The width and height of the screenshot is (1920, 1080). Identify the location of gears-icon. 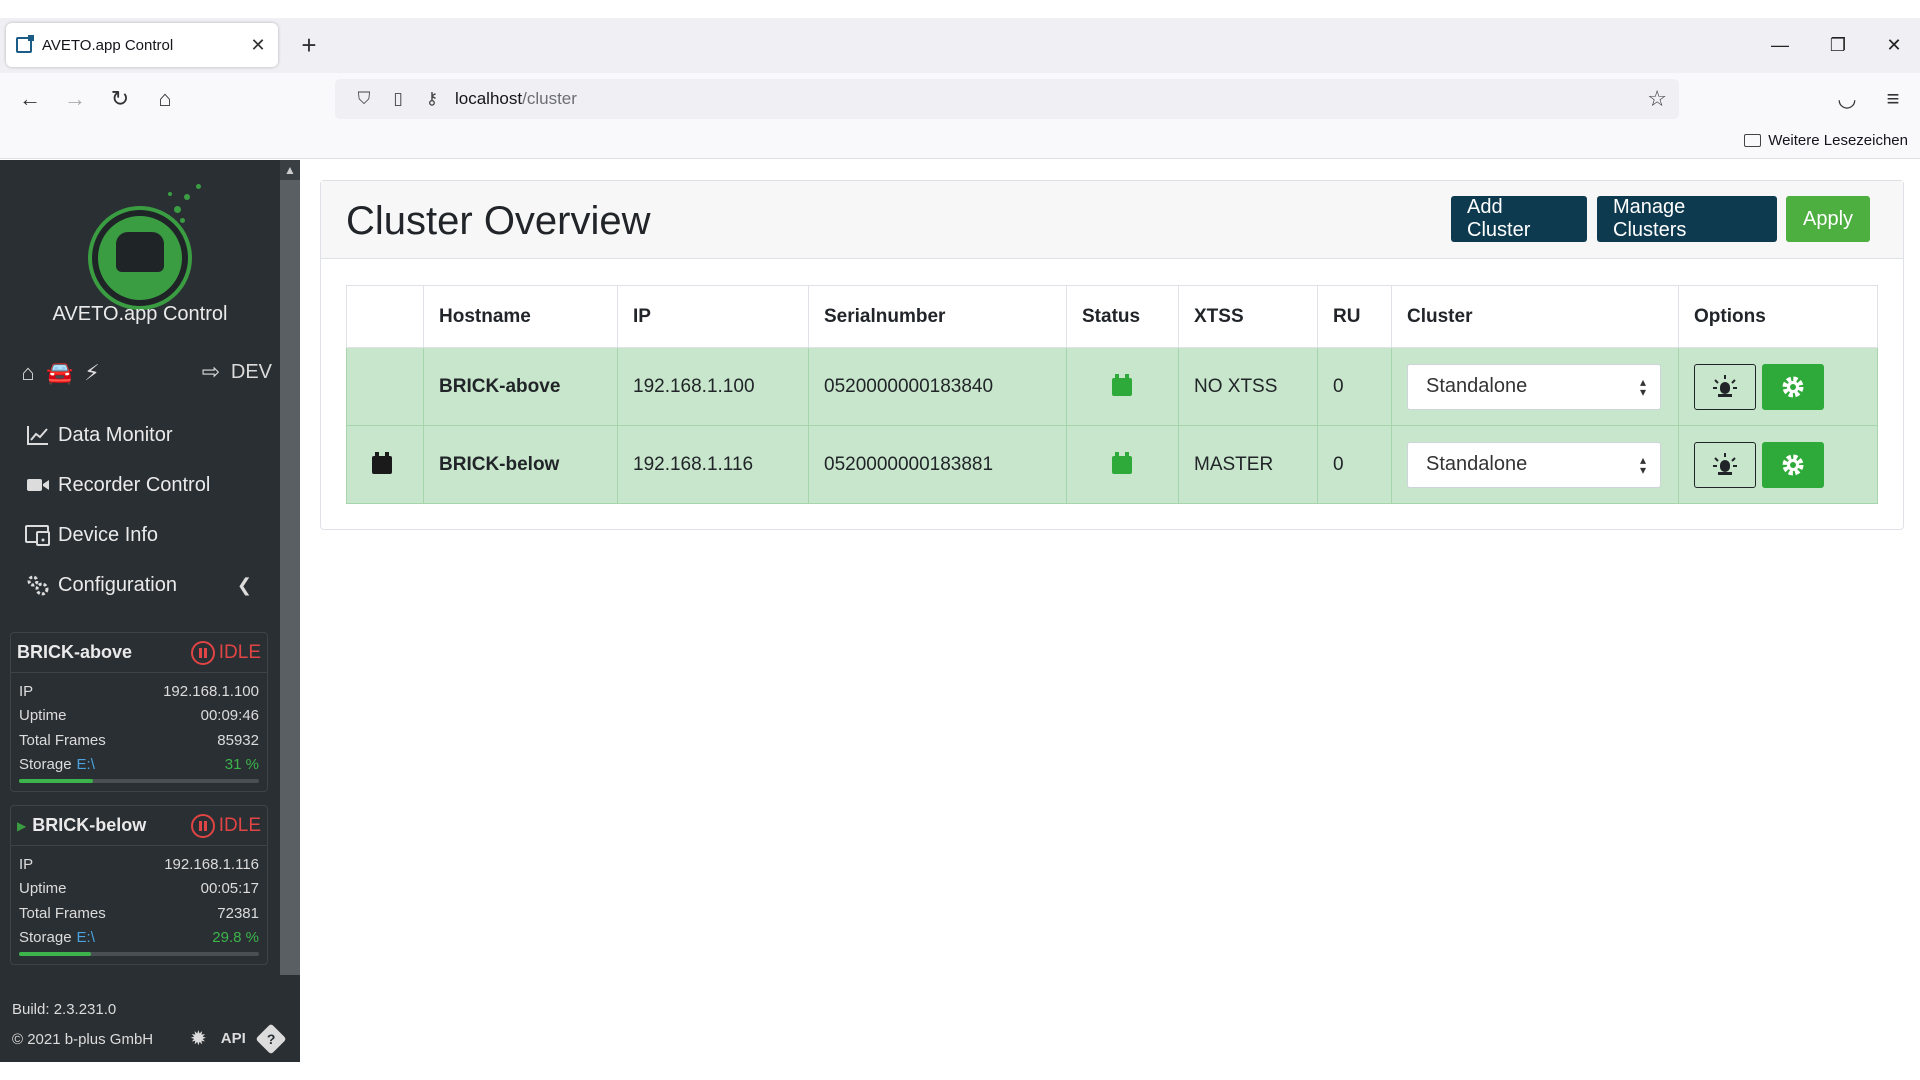
(38, 585).